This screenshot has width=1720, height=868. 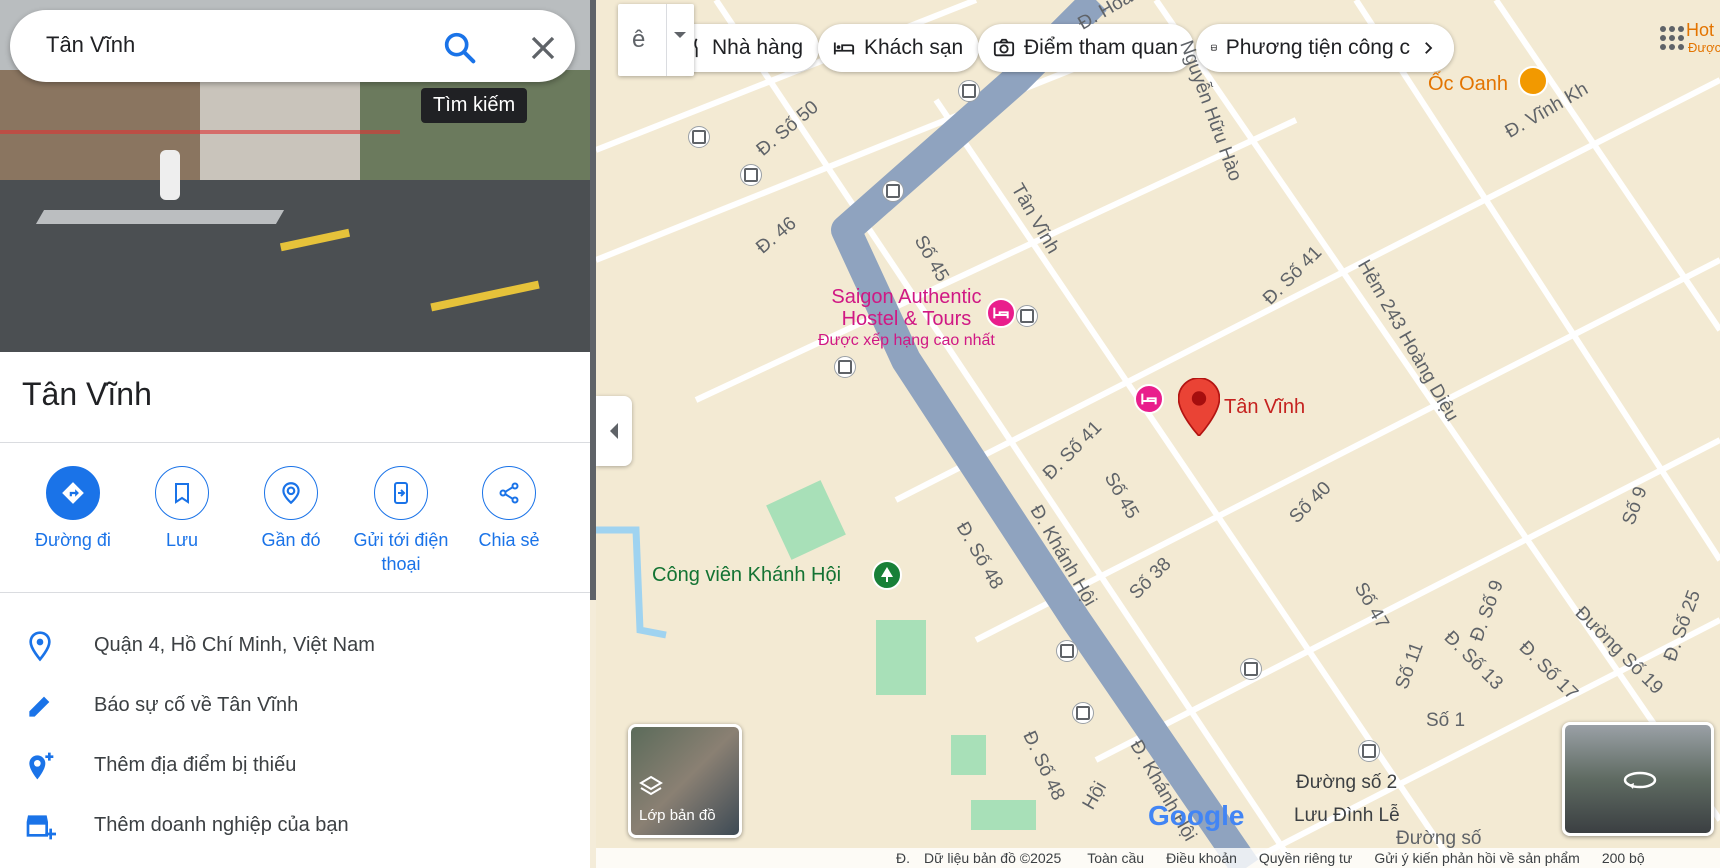 I want to click on street-view-photo: Tân Vĩnh Tìm kiếm, so click(x=295, y=176).